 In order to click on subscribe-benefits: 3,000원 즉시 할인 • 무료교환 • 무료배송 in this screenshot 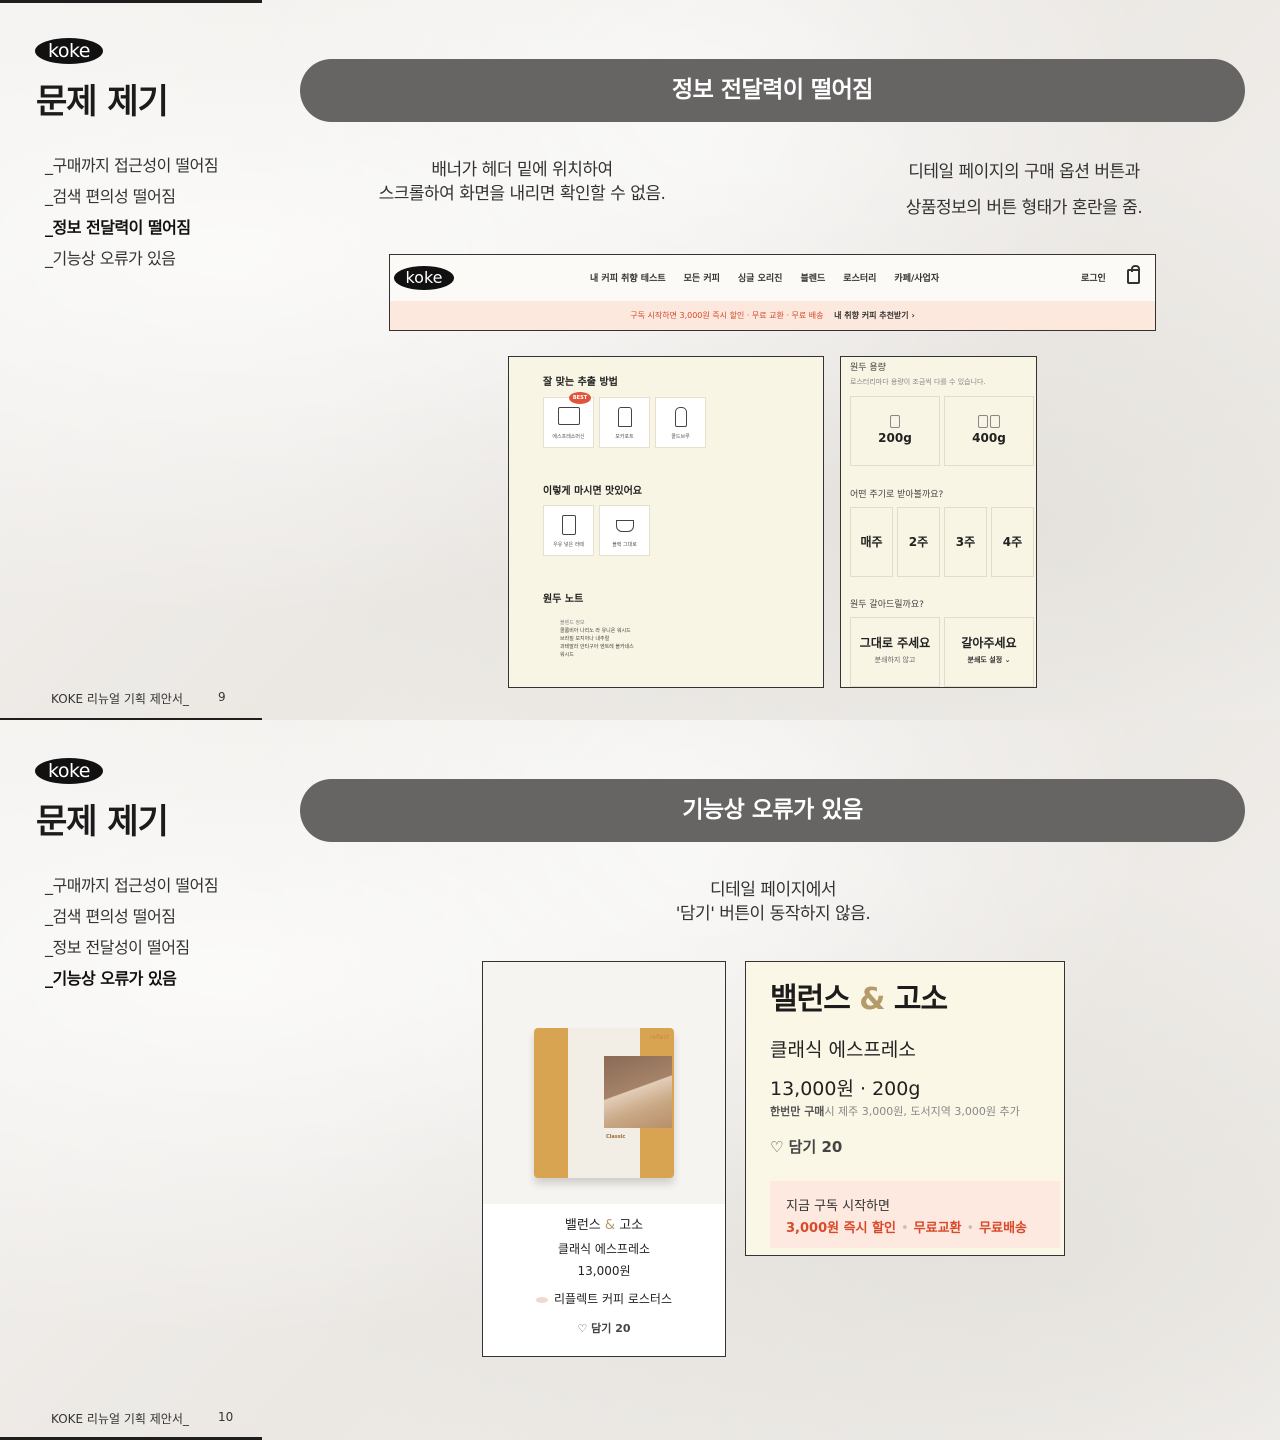, I will do `click(906, 1226)`.